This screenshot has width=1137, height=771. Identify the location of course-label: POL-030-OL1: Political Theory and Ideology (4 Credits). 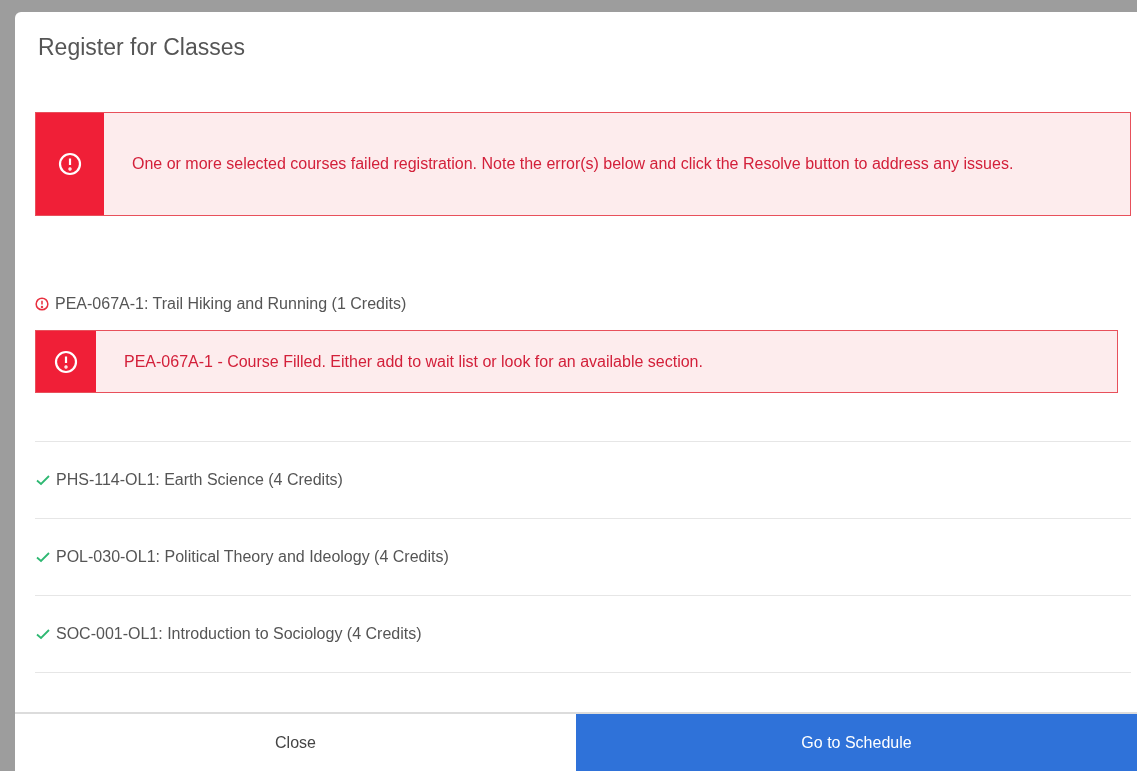
(252, 557).